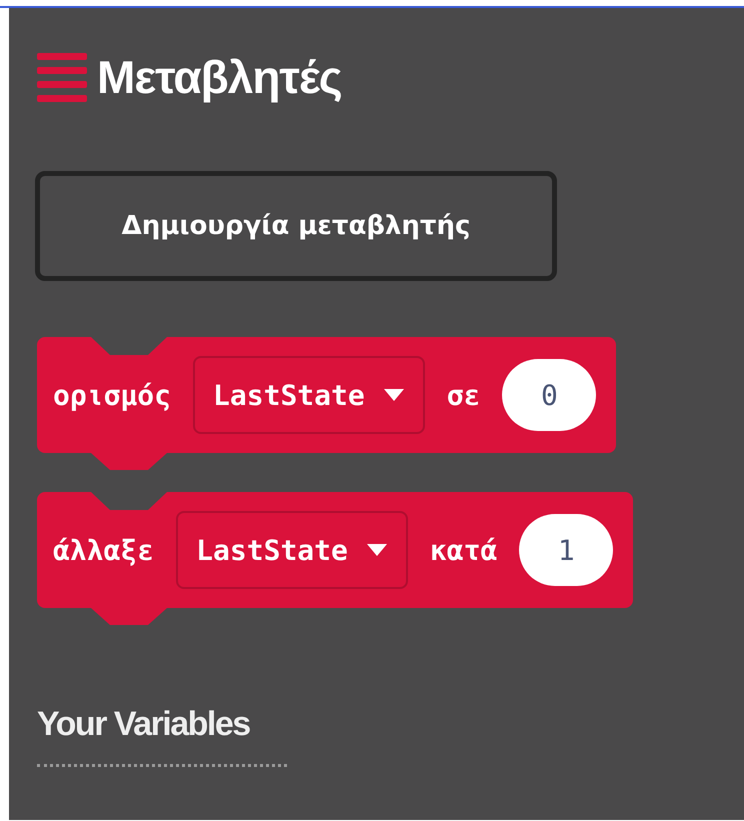  What do you see at coordinates (464, 550) in the screenshot?
I see `block-label: κατά` at bounding box center [464, 550].